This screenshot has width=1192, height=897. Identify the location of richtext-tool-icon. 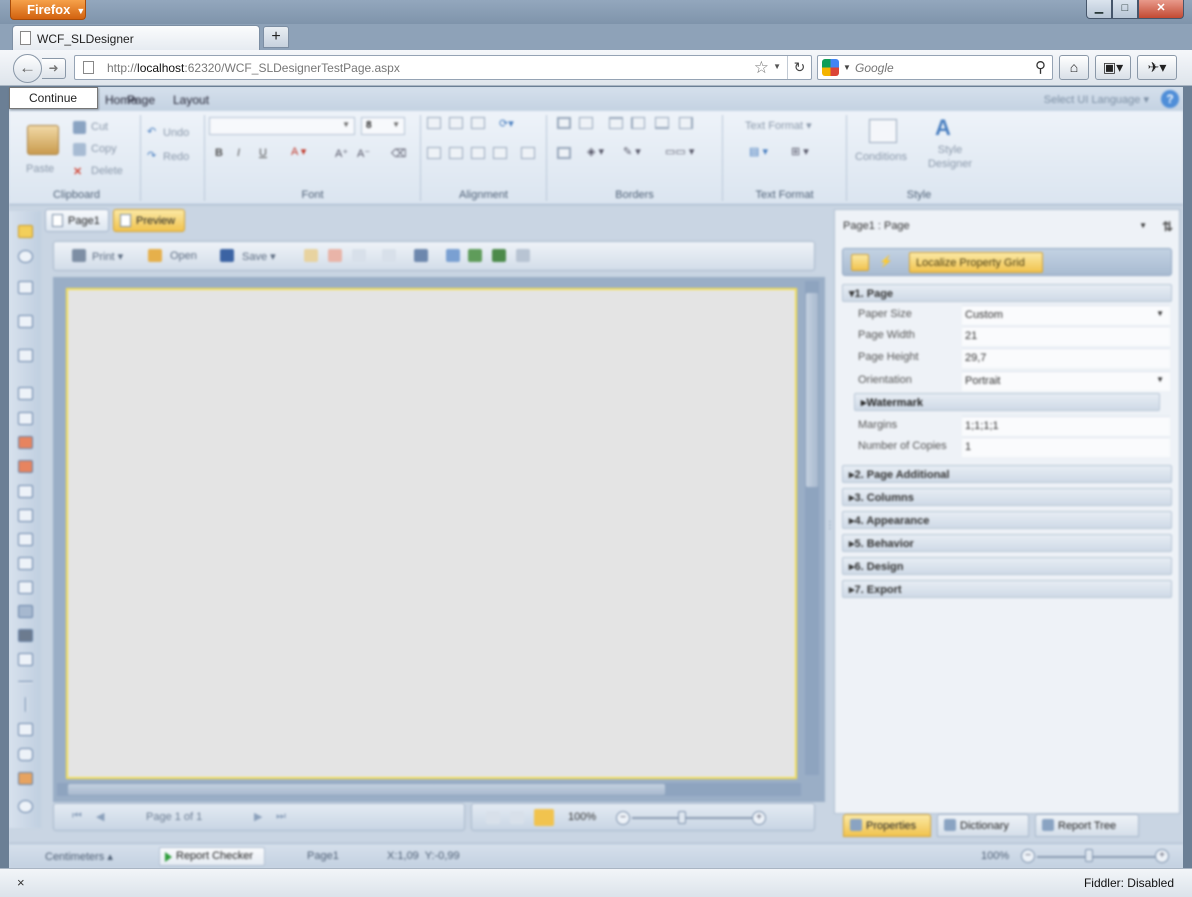
(25, 659).